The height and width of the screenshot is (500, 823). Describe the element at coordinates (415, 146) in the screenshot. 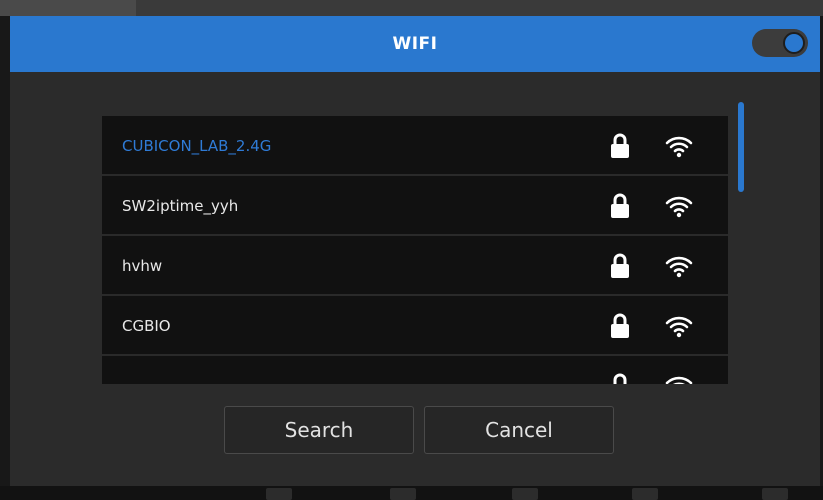

I see `network-row: CUBICON_LAB_2.4G` at that location.